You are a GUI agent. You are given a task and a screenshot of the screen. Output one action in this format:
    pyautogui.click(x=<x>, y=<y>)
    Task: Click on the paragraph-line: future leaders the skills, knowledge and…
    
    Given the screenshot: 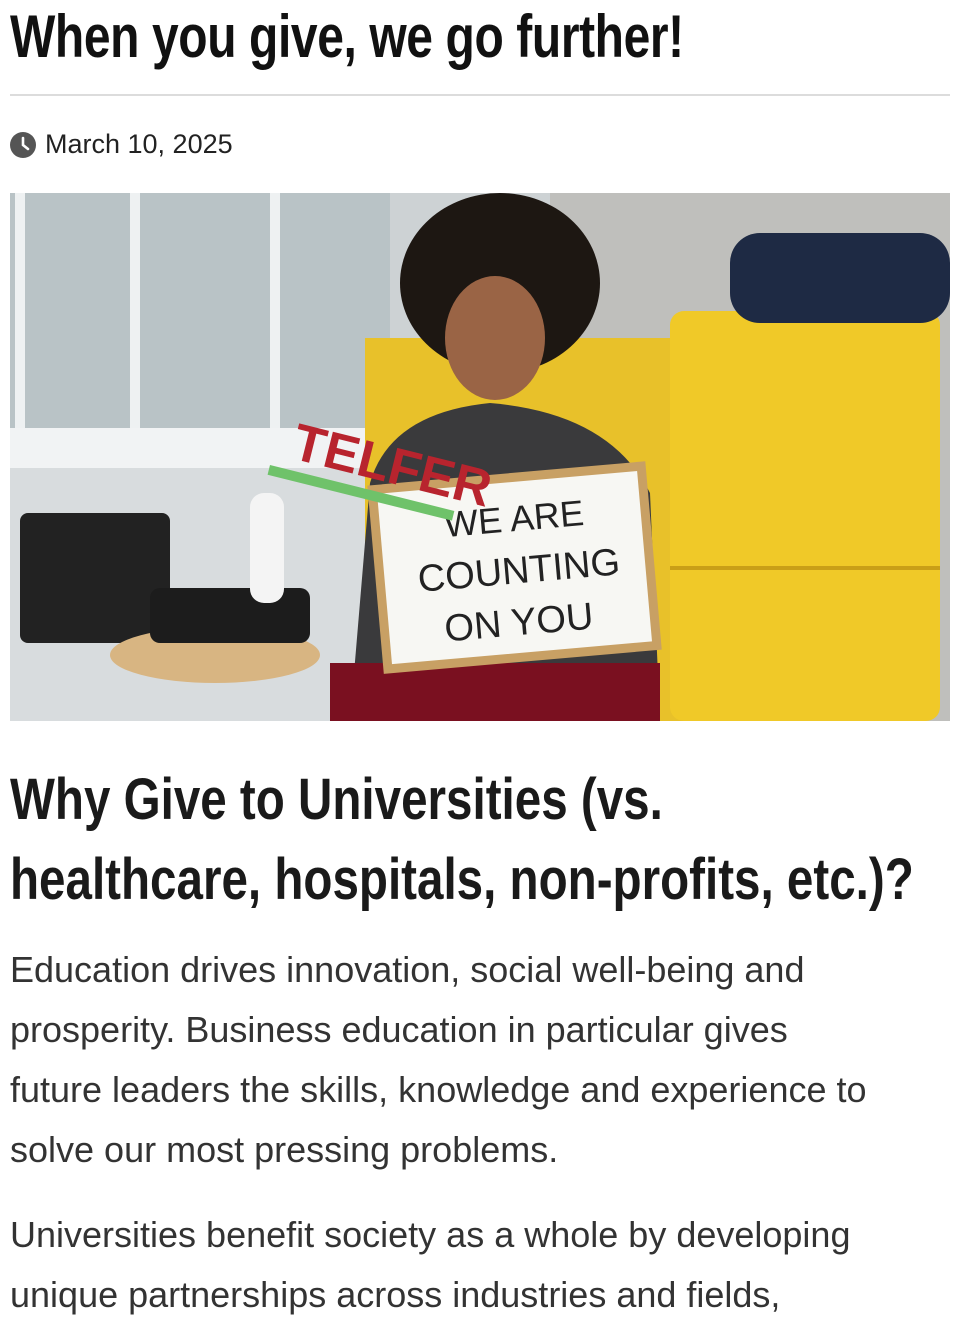 What is the action you would take?
    pyautogui.click(x=438, y=1089)
    